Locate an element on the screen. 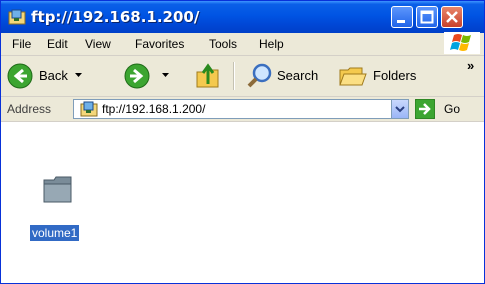  minimize-button is located at coordinates (402, 17).